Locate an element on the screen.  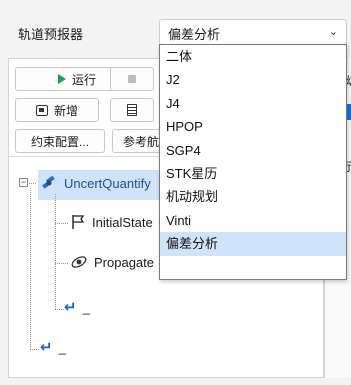
document-icon is located at coordinates (132, 110).